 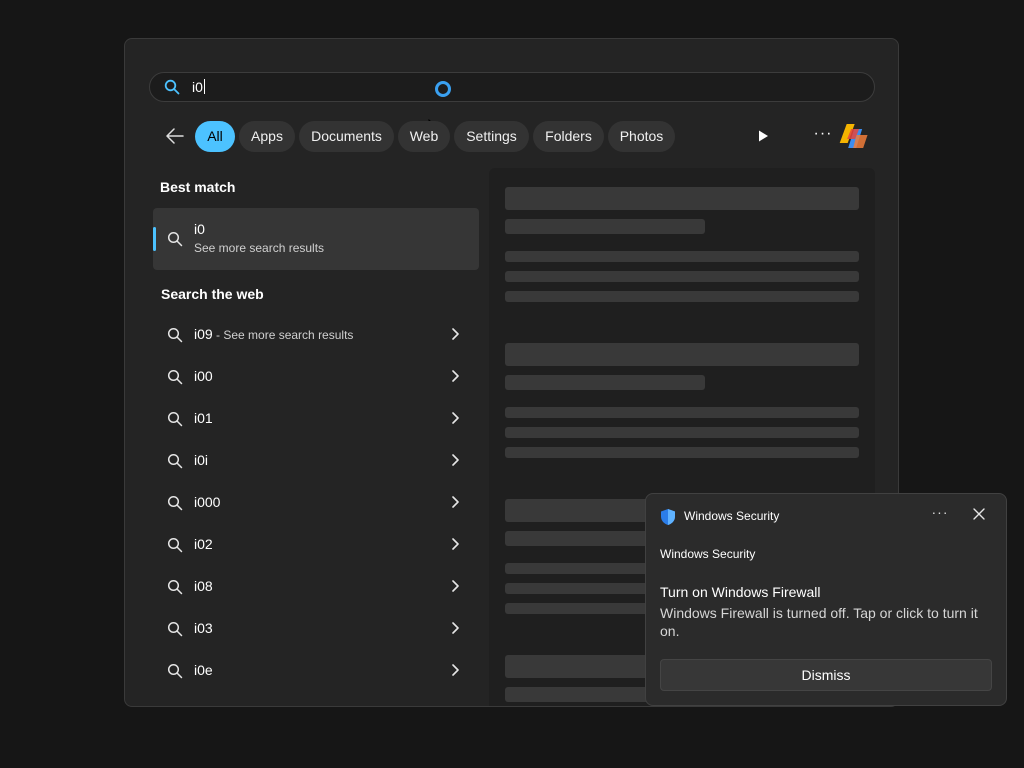 I want to click on search-box: i0, so click(x=512, y=106).